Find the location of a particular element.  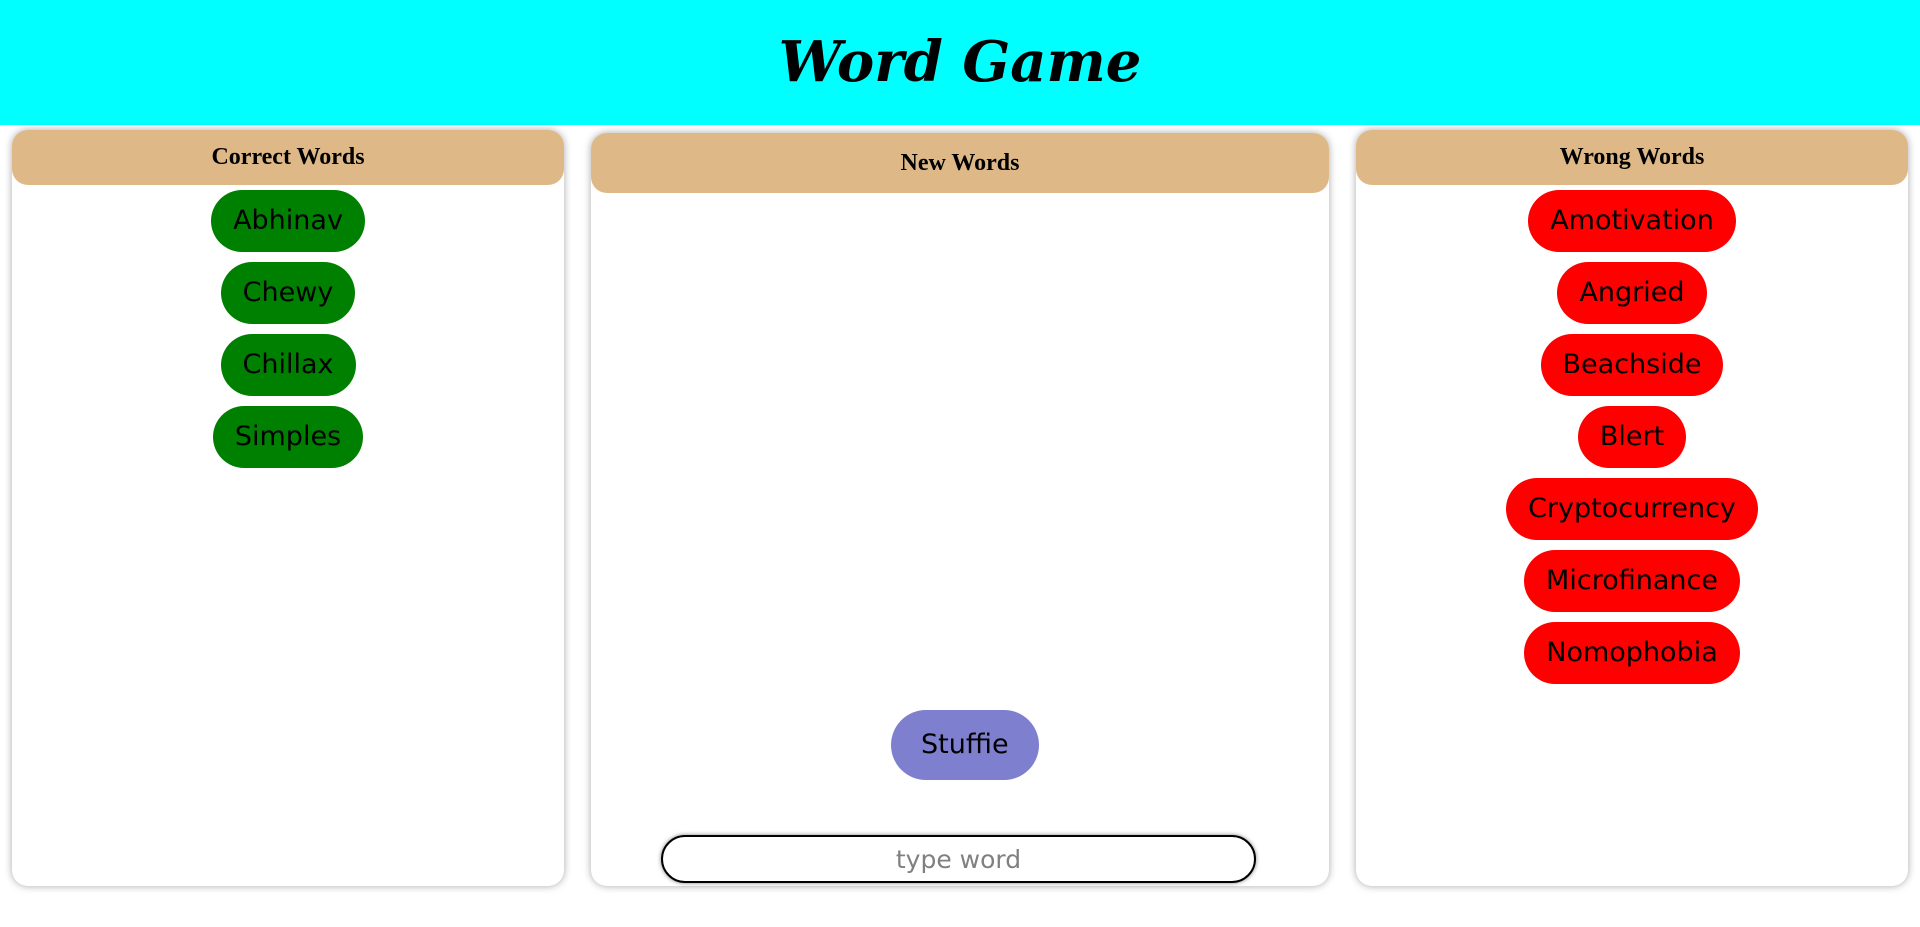

wrong-word-pill: Nomophobia is located at coordinates (1632, 653).